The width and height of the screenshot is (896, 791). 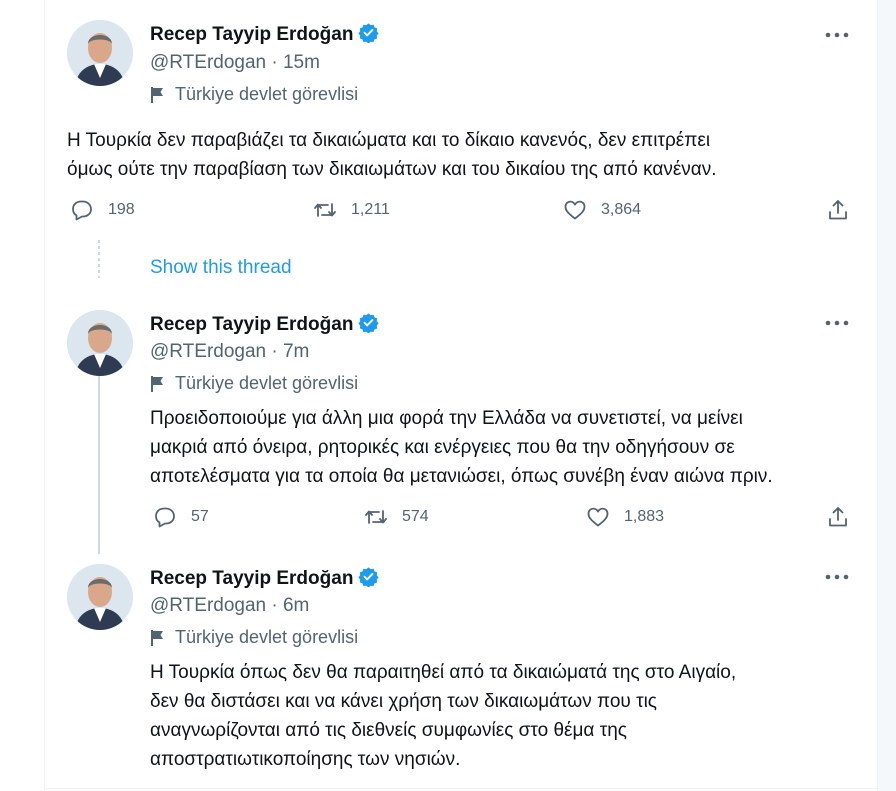 I want to click on retweet-count: 1,211, so click(x=370, y=209).